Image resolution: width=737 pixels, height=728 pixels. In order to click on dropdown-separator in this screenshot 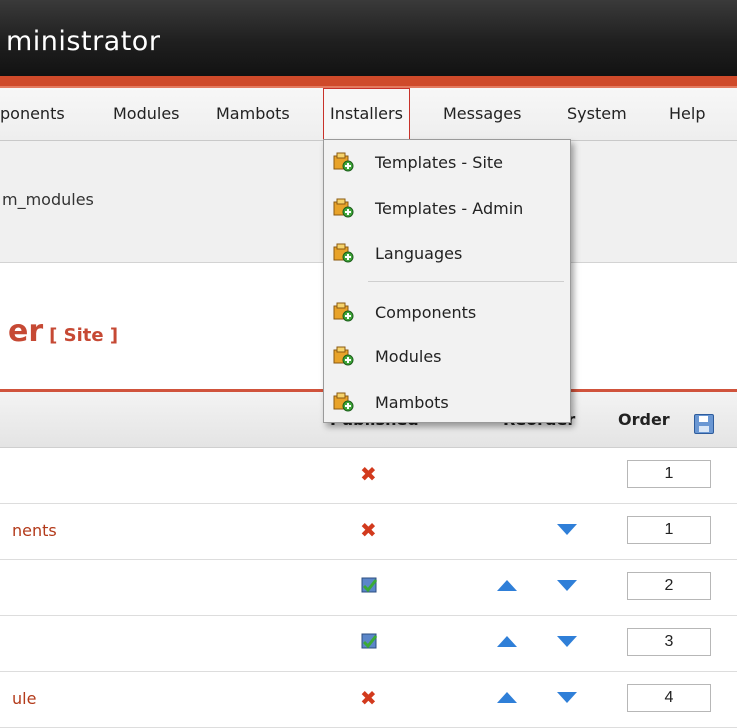, I will do `click(466, 281)`.